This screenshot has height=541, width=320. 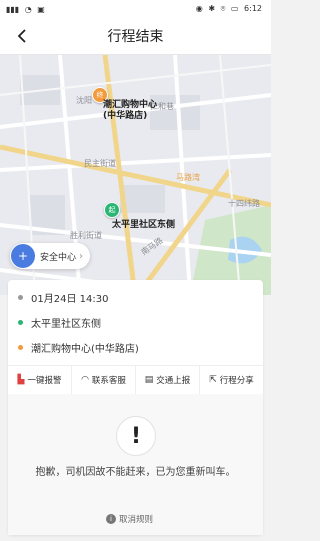 I want to click on share-trip-label: 行程分享, so click(x=236, y=381).